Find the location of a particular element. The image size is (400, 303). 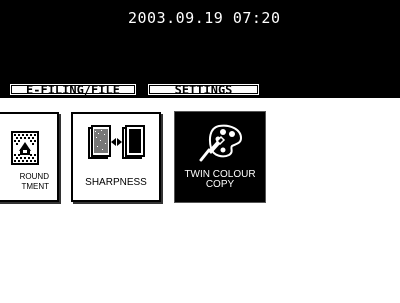

tab-label: E-FILING/FILE is located at coordinates (73, 89).